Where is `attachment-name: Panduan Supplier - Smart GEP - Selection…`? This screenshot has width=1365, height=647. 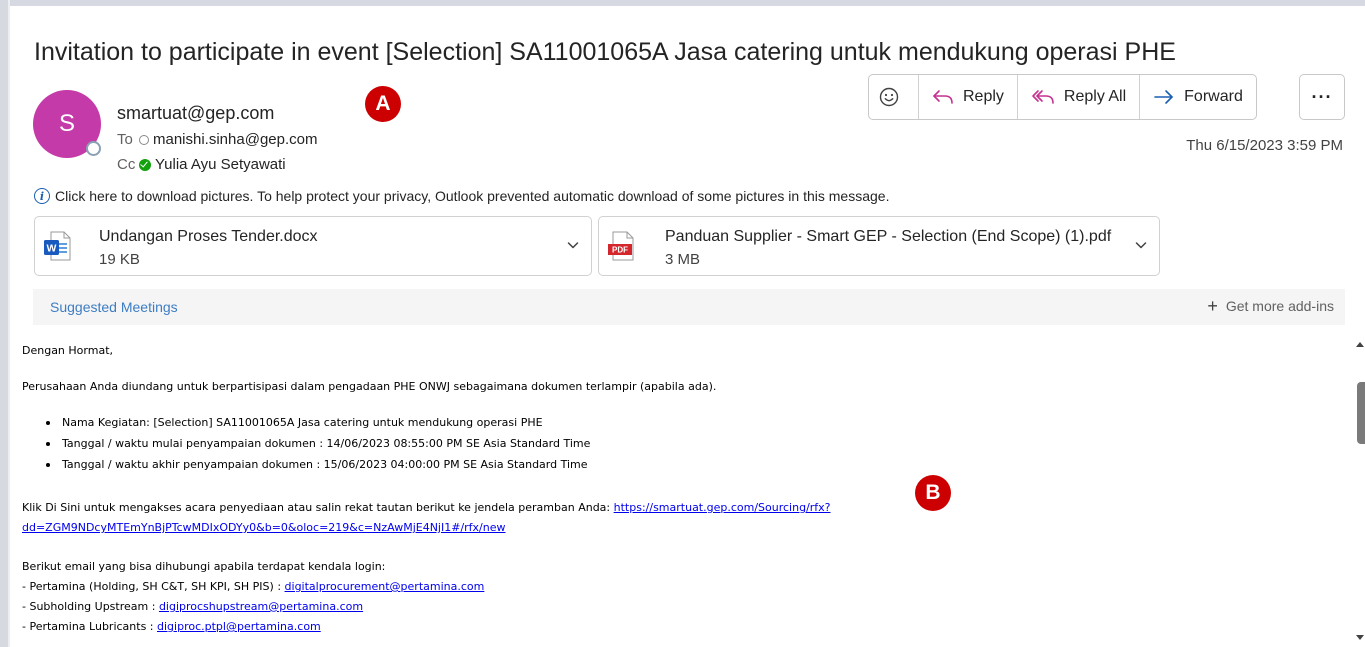 attachment-name: Panduan Supplier - Smart GEP - Selection… is located at coordinates (888, 236).